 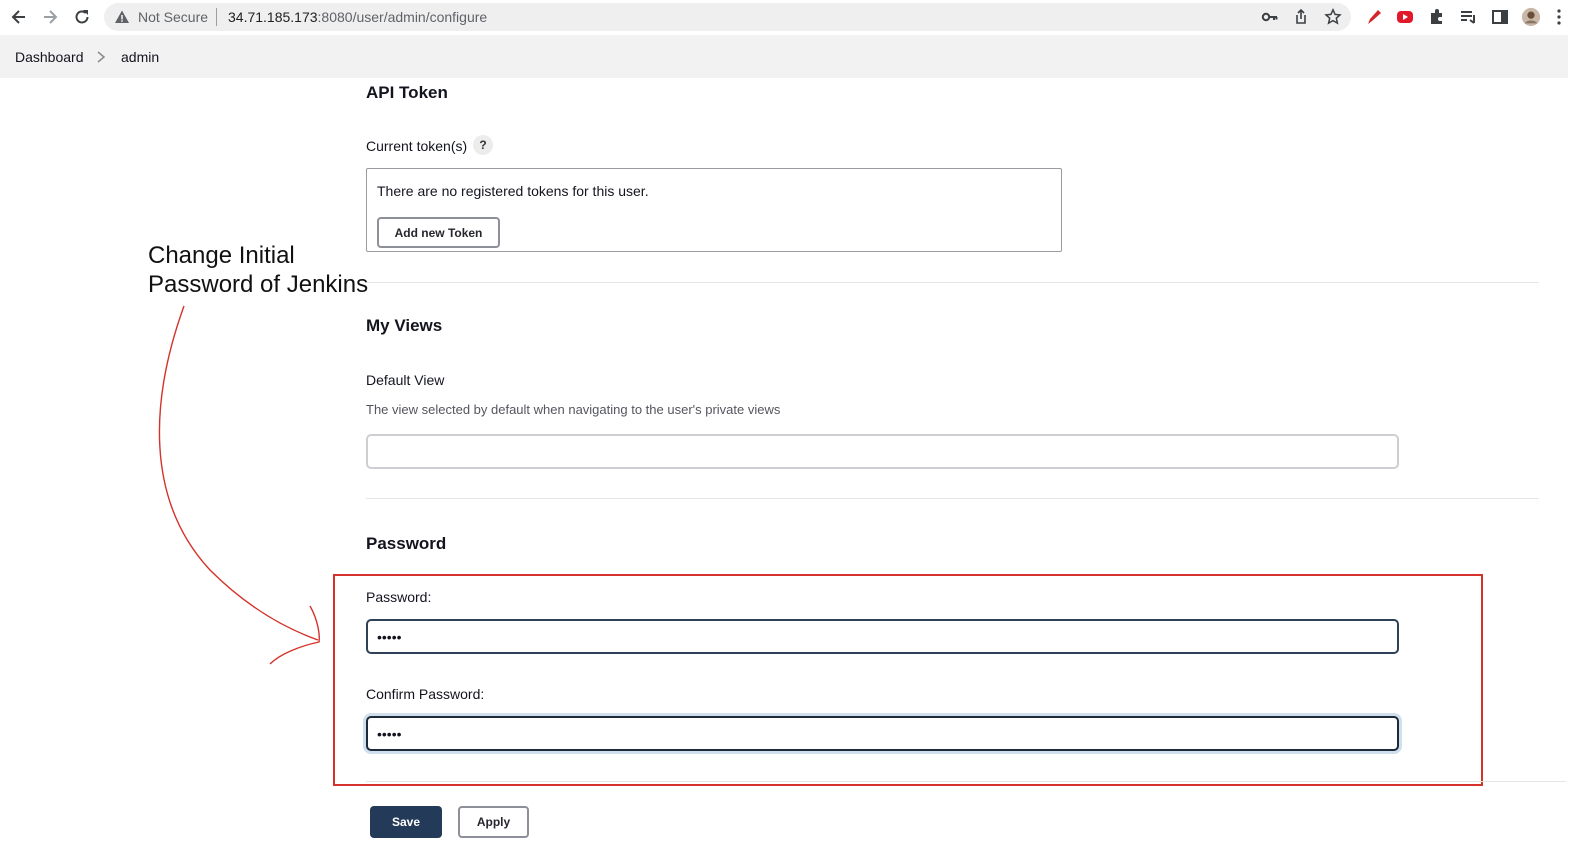 What do you see at coordinates (1374, 17) in the screenshot?
I see `pen-extension-icon` at bounding box center [1374, 17].